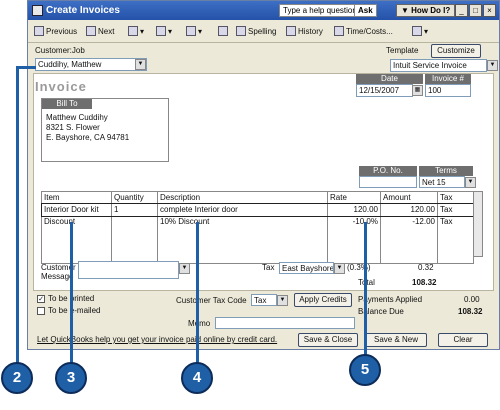 This screenshot has width=500, height=410. I want to click on ask-button: Ask, so click(365, 10).